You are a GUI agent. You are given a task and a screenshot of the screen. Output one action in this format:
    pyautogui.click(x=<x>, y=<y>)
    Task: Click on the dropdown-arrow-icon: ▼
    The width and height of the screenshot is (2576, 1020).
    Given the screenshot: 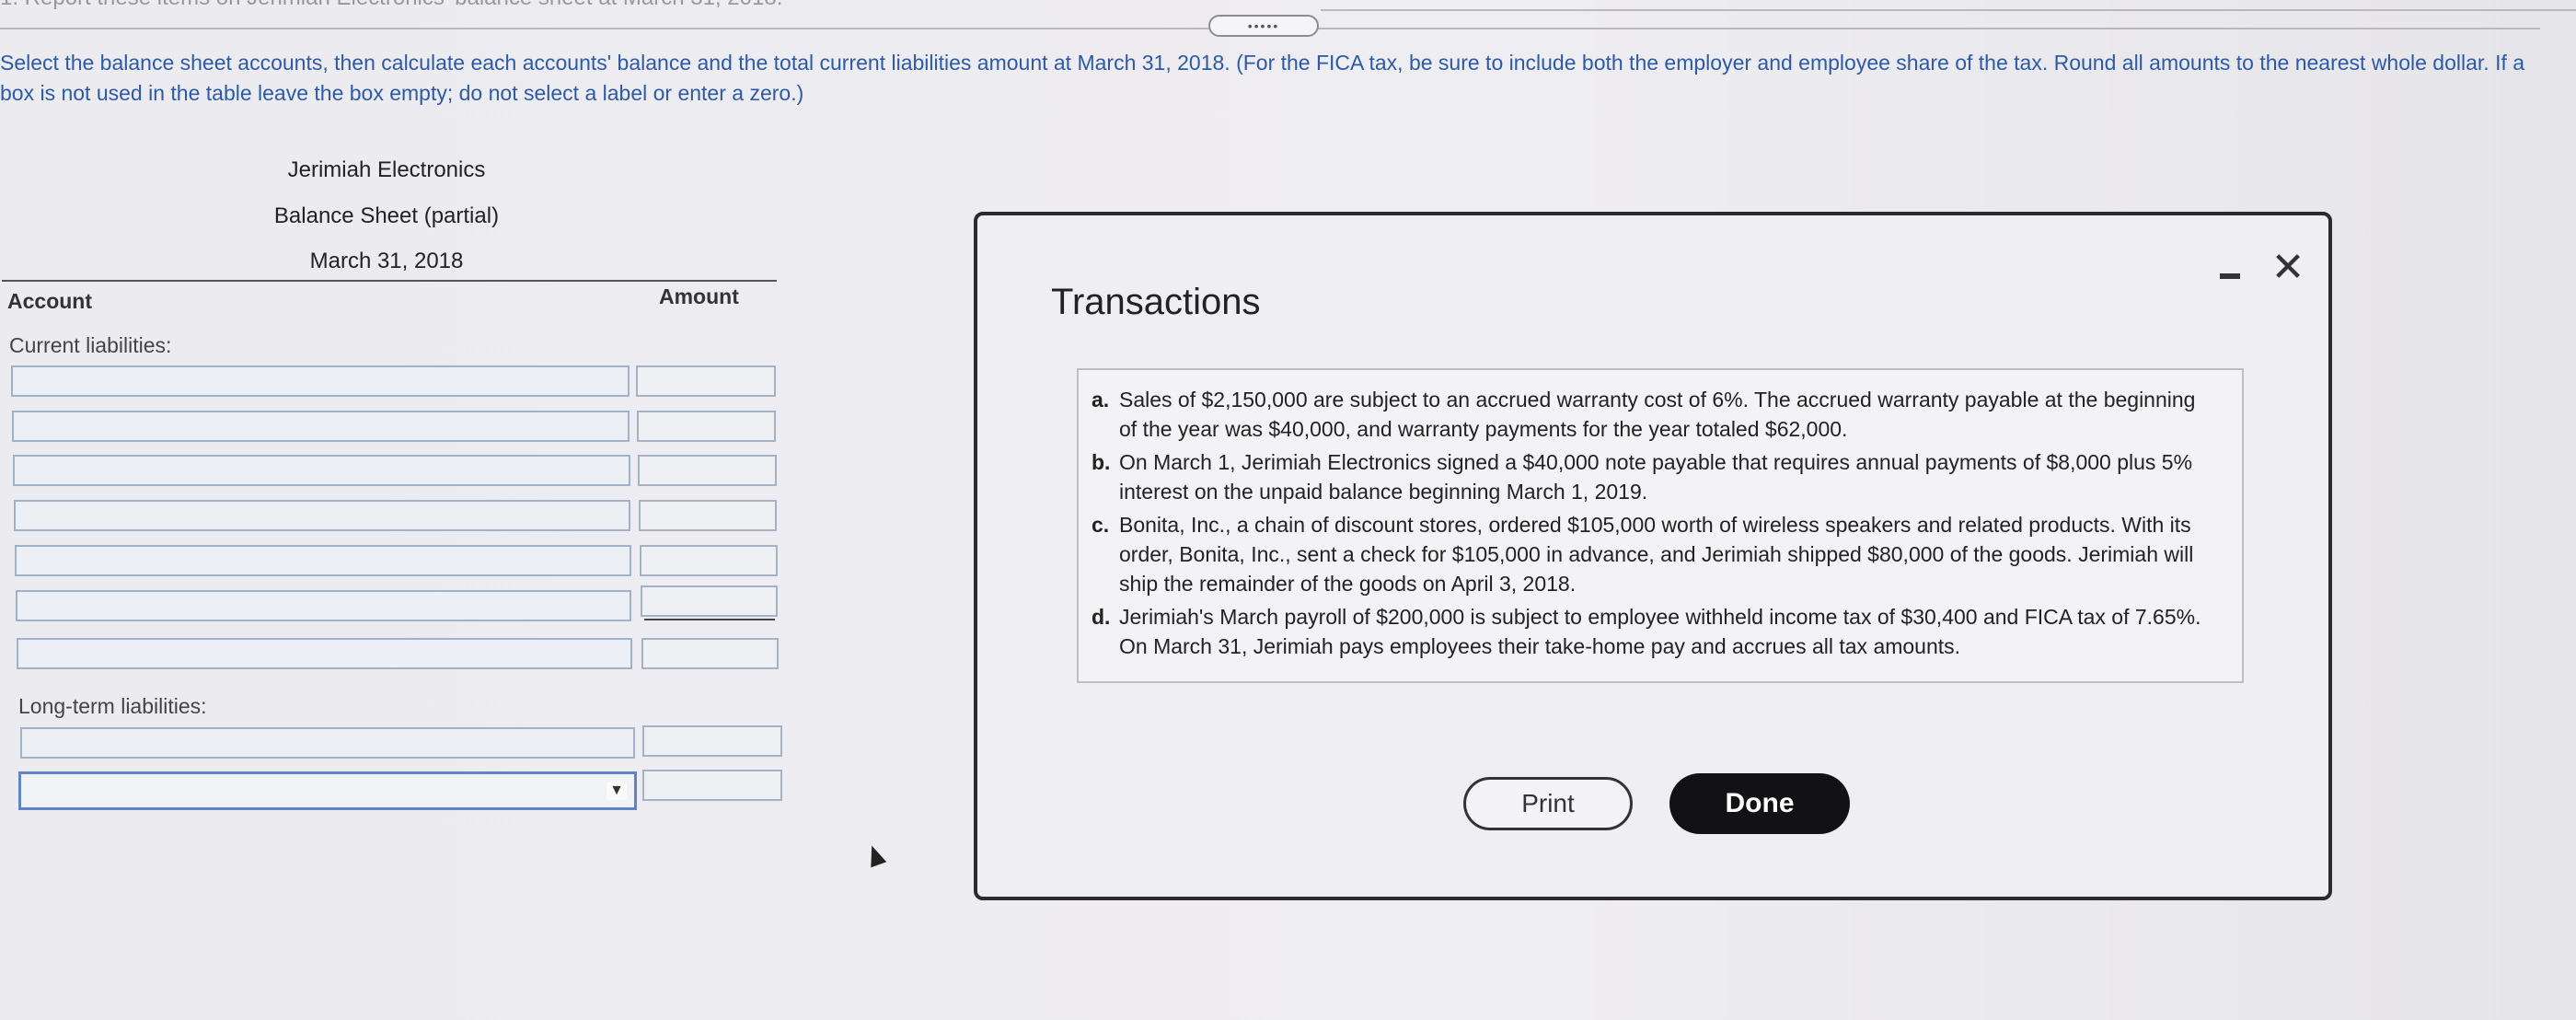 What is the action you would take?
    pyautogui.click(x=617, y=791)
    